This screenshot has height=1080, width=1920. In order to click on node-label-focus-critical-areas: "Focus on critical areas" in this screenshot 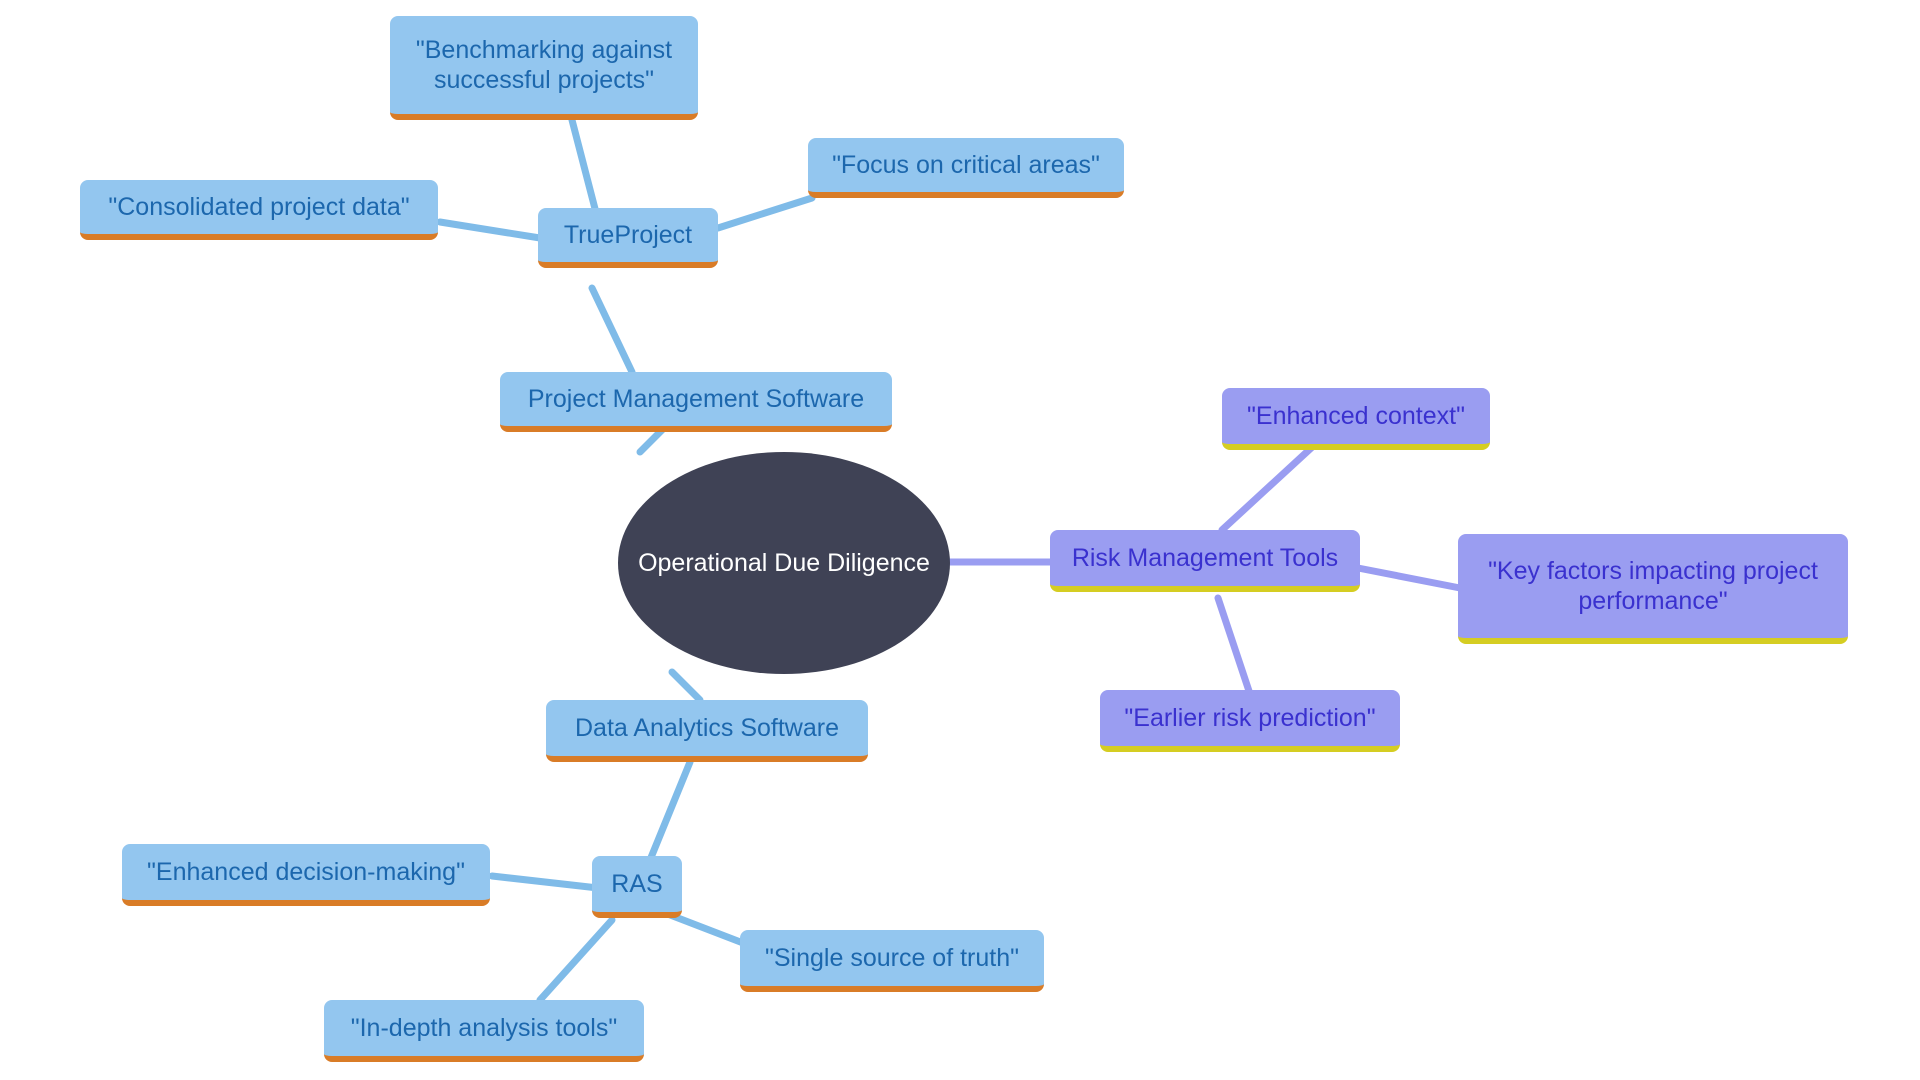, I will do `click(966, 164)`.